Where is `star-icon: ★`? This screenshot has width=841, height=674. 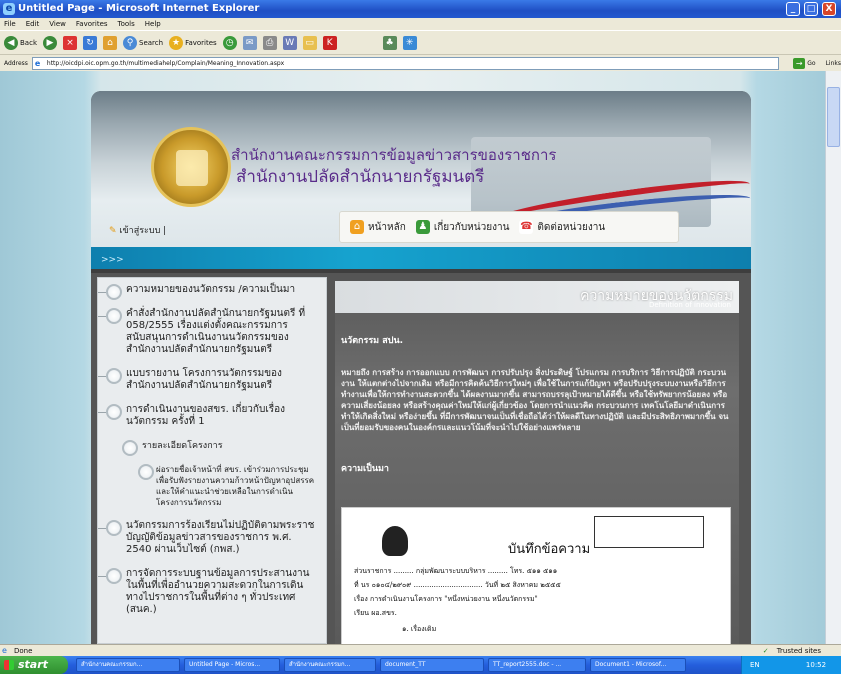 star-icon: ★ is located at coordinates (176, 42).